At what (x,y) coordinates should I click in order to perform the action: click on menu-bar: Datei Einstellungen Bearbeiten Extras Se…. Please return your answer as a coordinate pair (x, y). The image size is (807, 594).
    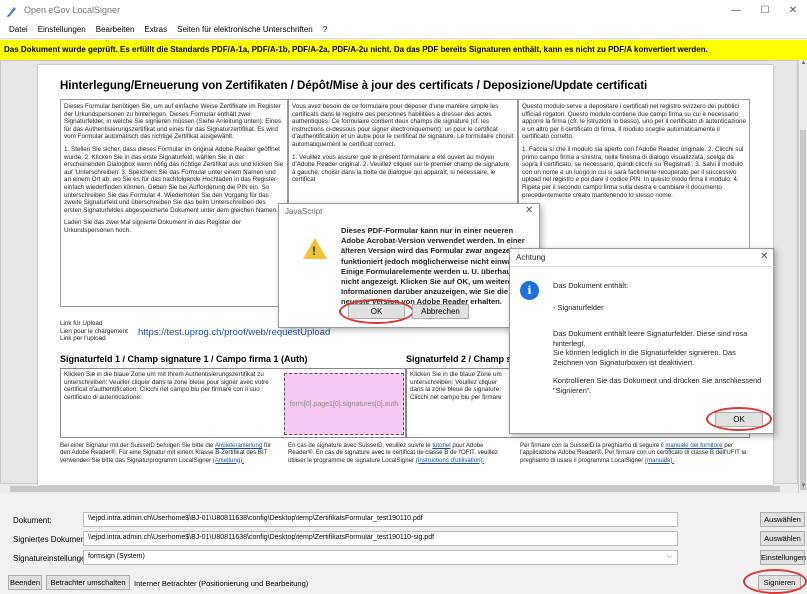
    Looking at the image, I should click on (403, 30).